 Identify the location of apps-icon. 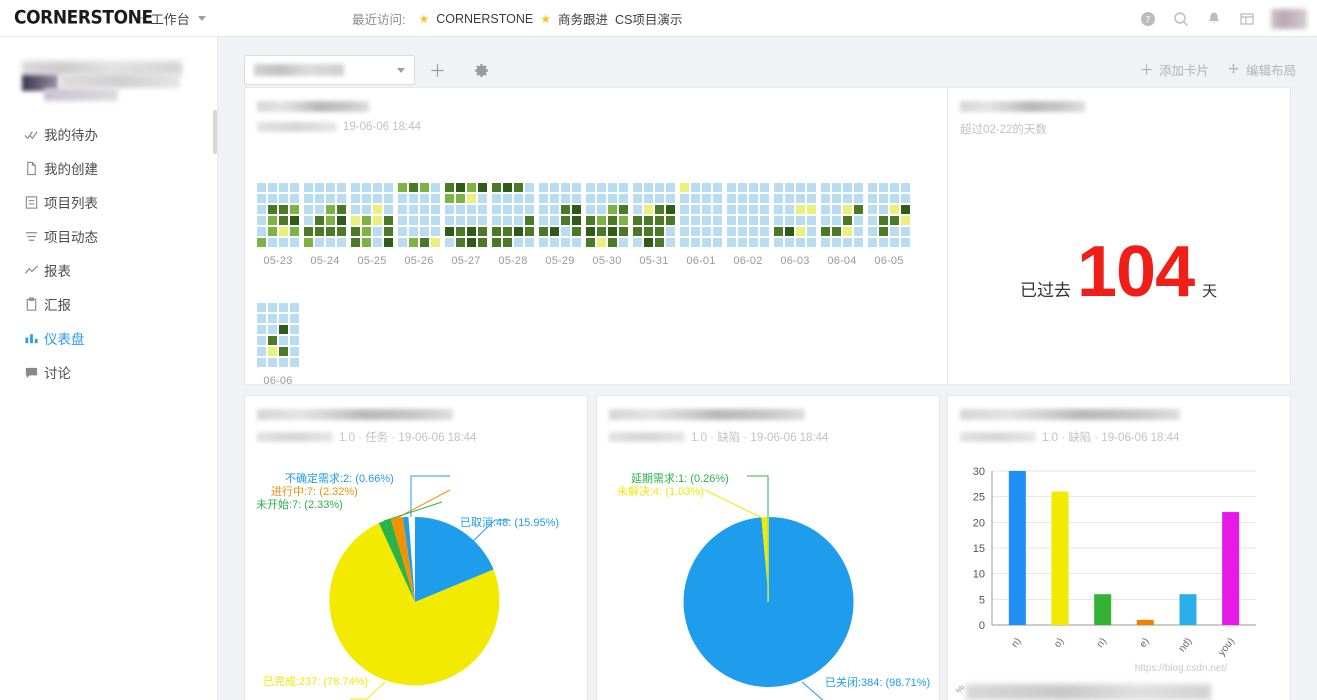
(1246, 18).